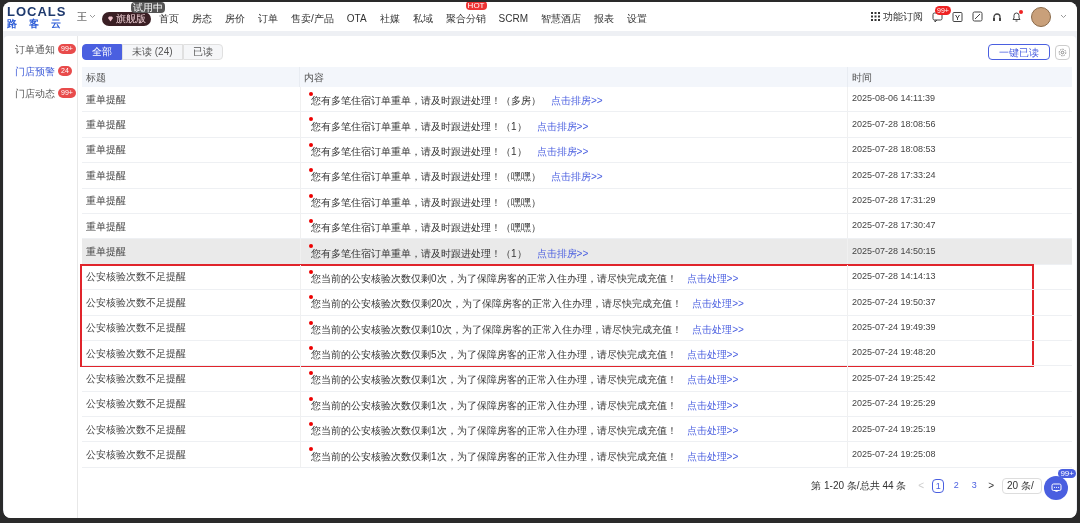  I want to click on mark-all-read-button: 一键已读, so click(1019, 52).